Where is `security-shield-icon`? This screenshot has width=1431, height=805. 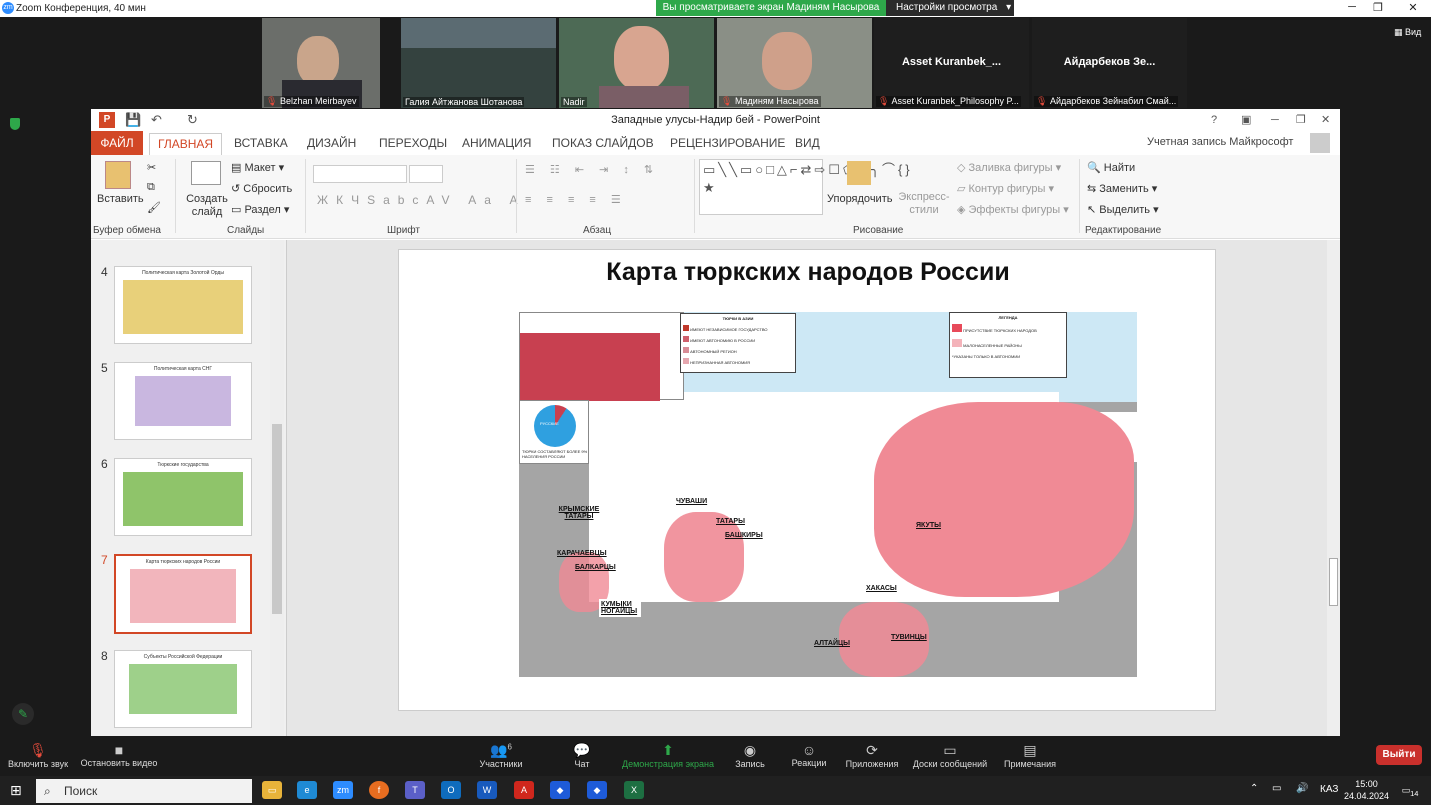 security-shield-icon is located at coordinates (15, 124).